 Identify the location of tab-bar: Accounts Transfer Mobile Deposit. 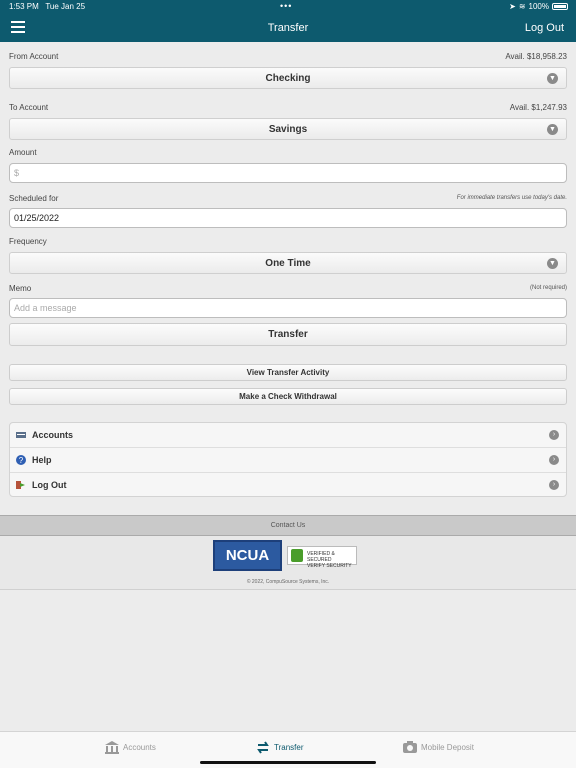
(288, 749).